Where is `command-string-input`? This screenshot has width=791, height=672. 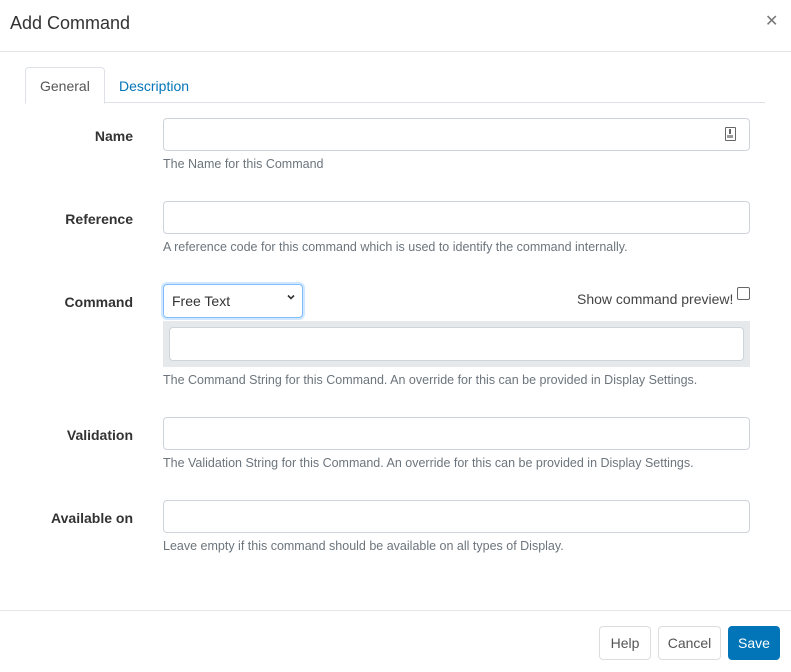 command-string-input is located at coordinates (456, 344).